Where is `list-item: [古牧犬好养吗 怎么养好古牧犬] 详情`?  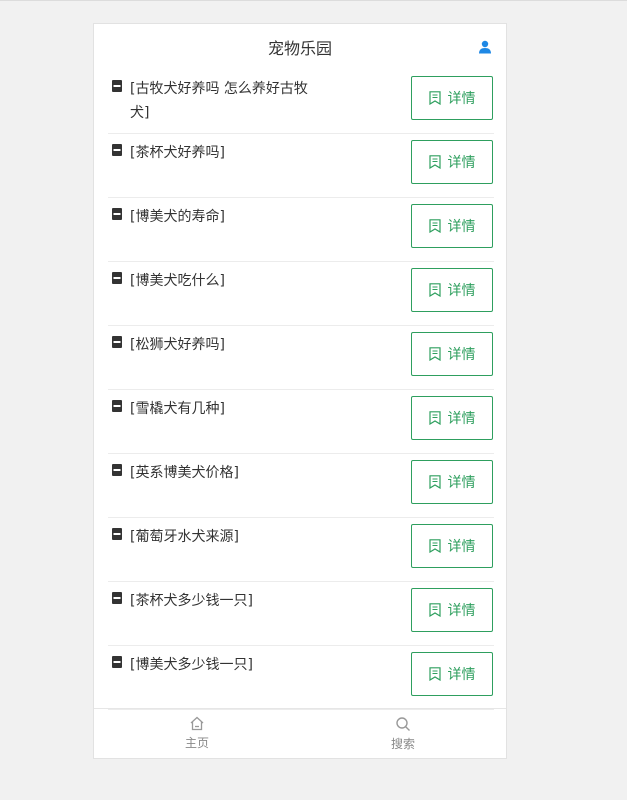
list-item: [古牧犬好养吗 怎么养好古牧犬] 详情 is located at coordinates (301, 102).